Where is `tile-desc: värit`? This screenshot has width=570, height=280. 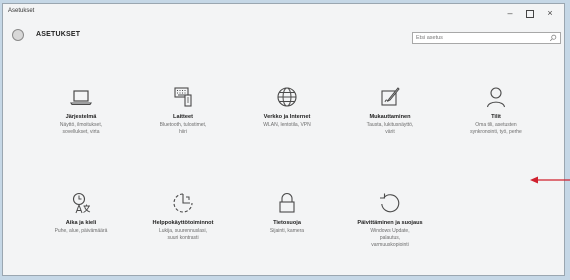 tile-desc: värit is located at coordinates (390, 132).